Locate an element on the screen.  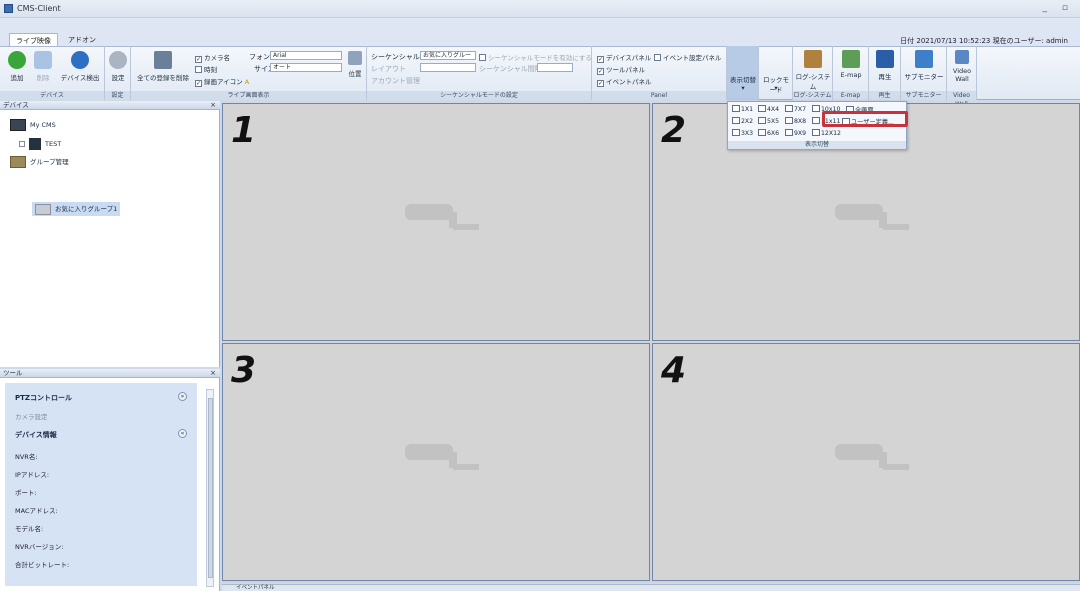
search-icon is located at coordinates (80, 60).